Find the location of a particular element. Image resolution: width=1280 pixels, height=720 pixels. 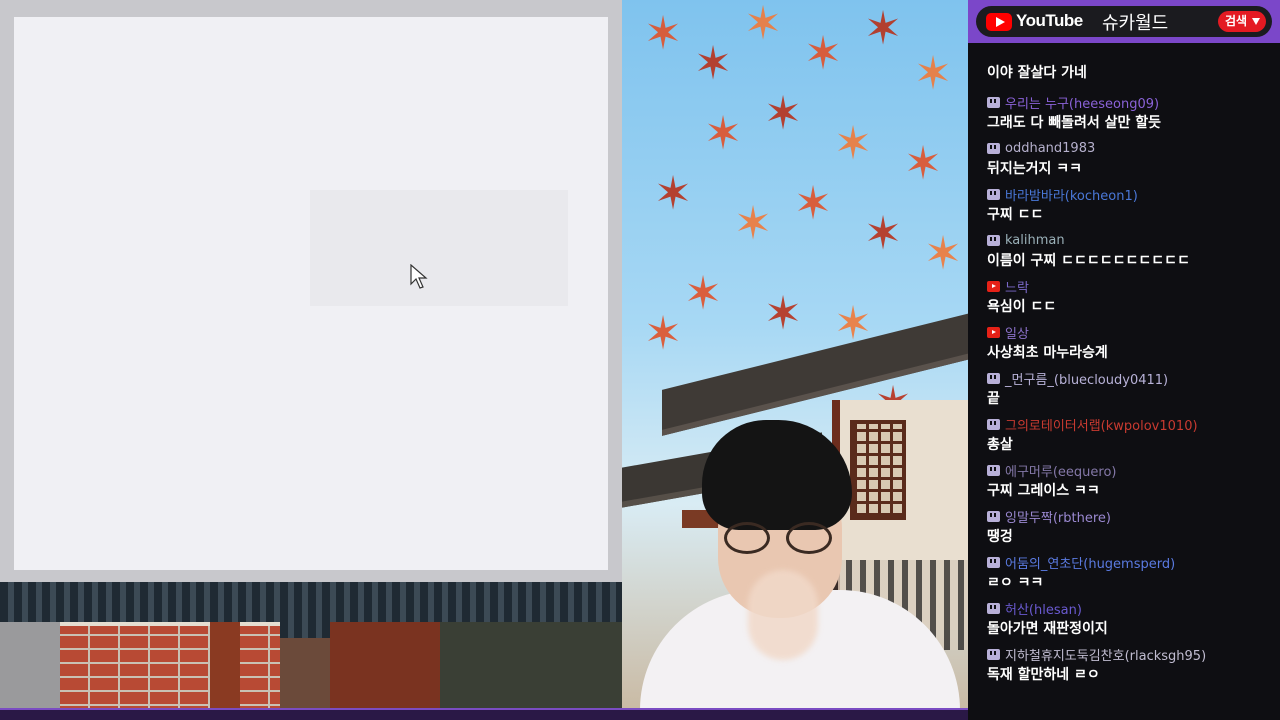

chat-username: 그의로테이터서랩(kwpolov1010) is located at coordinates (1132, 424).